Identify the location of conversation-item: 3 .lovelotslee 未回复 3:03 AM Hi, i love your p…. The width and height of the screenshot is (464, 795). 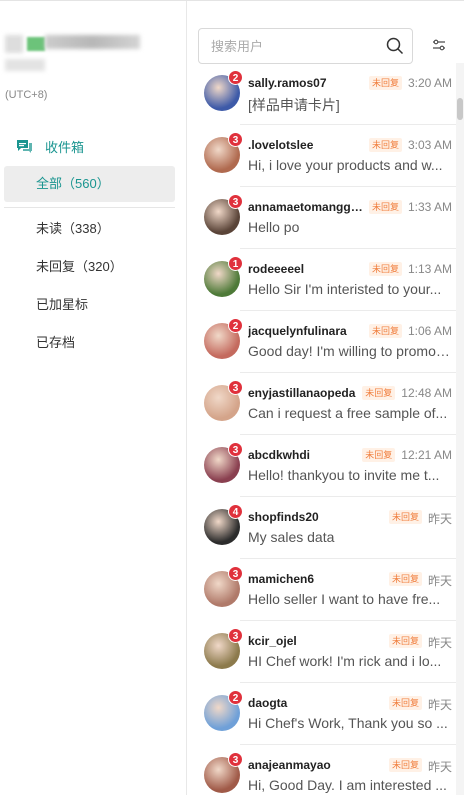
(323, 156).